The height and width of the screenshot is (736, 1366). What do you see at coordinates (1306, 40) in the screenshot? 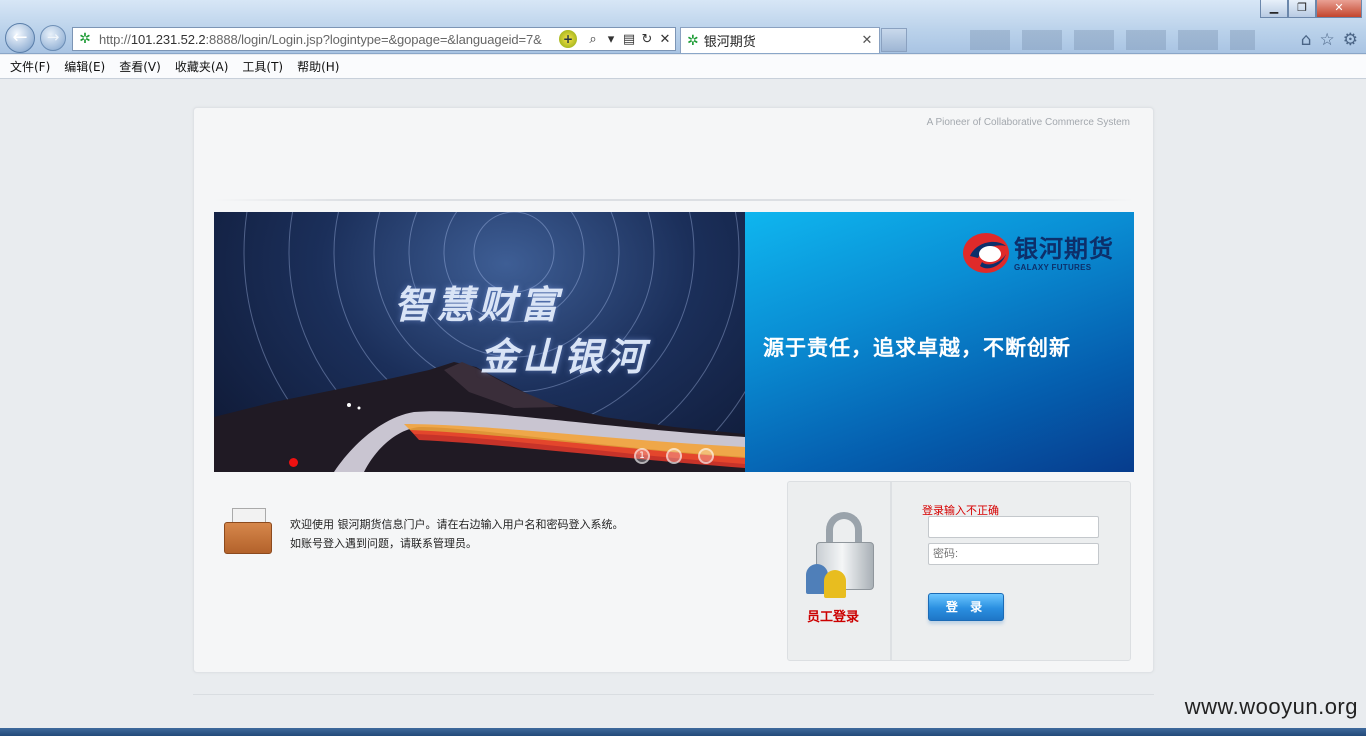
I see `home-icon: ⌂` at bounding box center [1306, 40].